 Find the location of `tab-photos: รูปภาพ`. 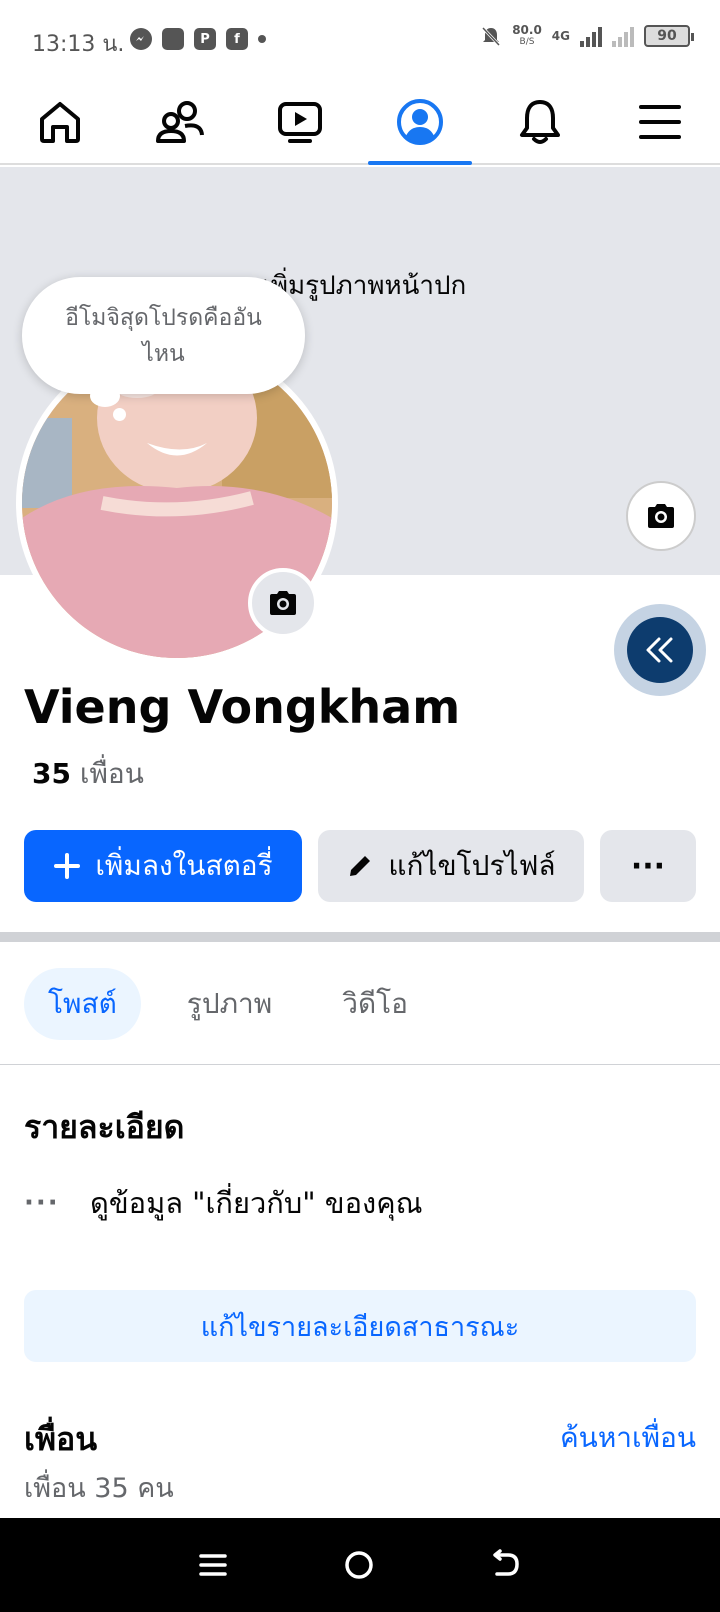

tab-photos: รูปภาพ is located at coordinates (229, 1004).